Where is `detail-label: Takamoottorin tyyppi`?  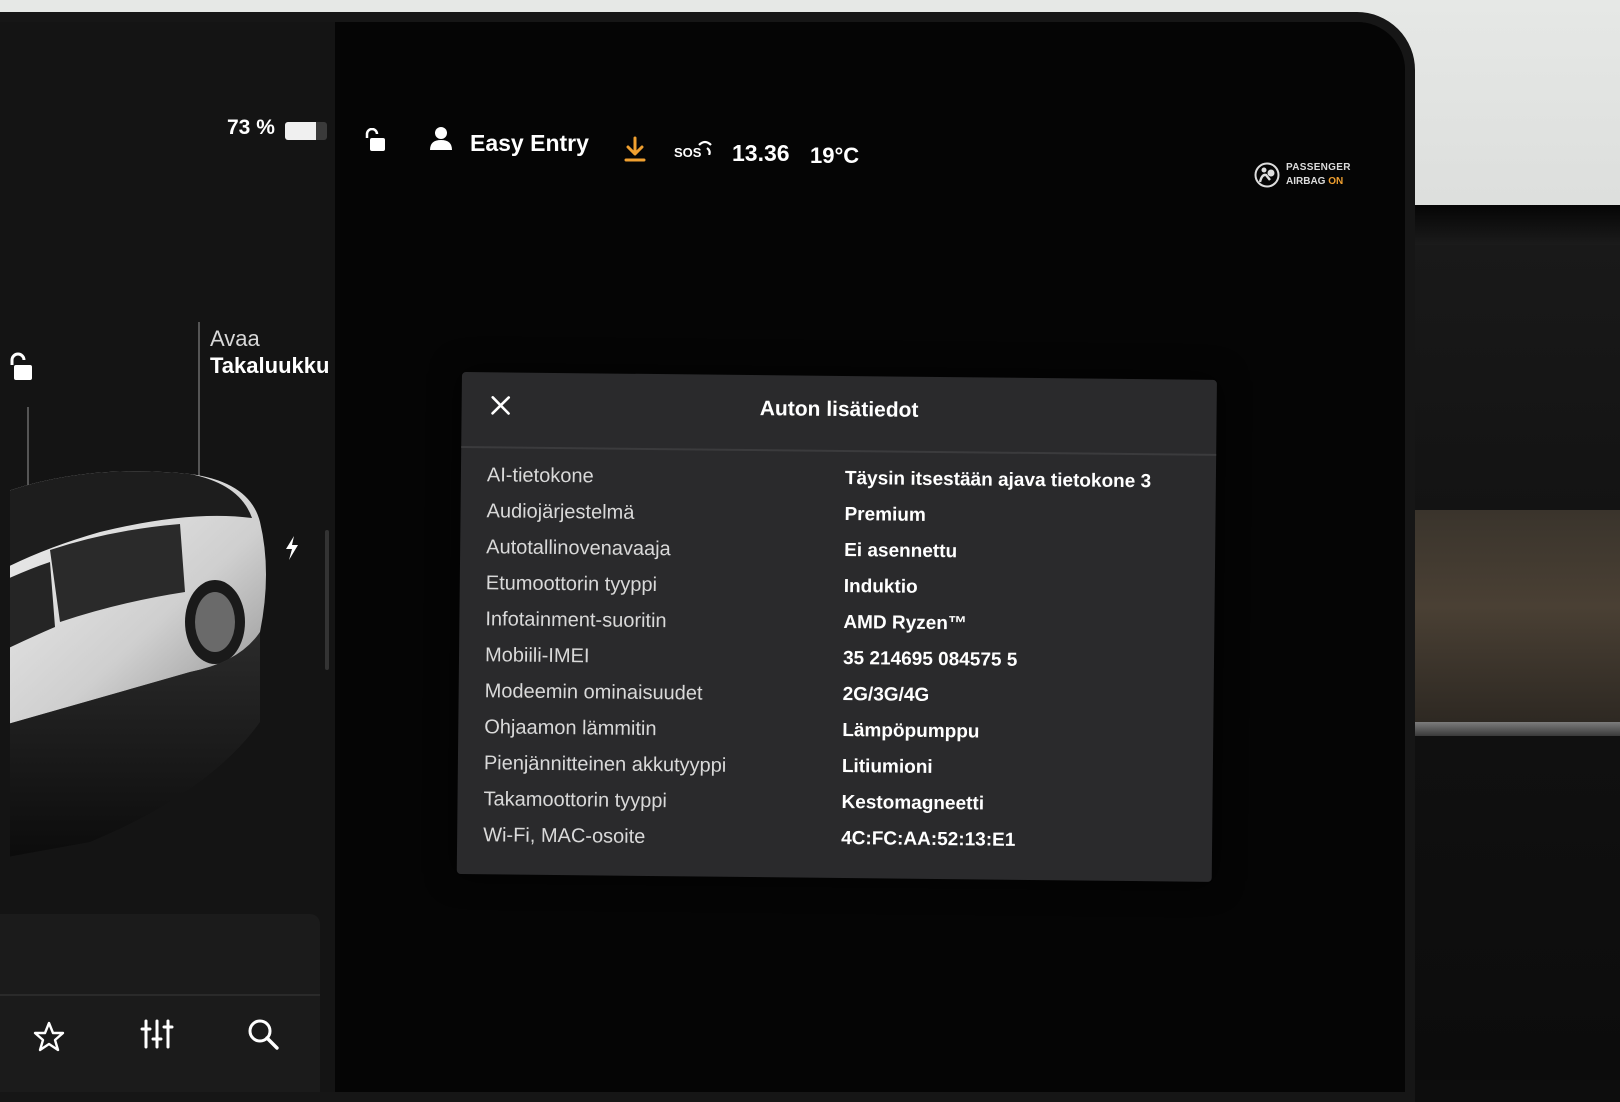
detail-label: Takamoottorin tyyppi is located at coordinates (575, 800).